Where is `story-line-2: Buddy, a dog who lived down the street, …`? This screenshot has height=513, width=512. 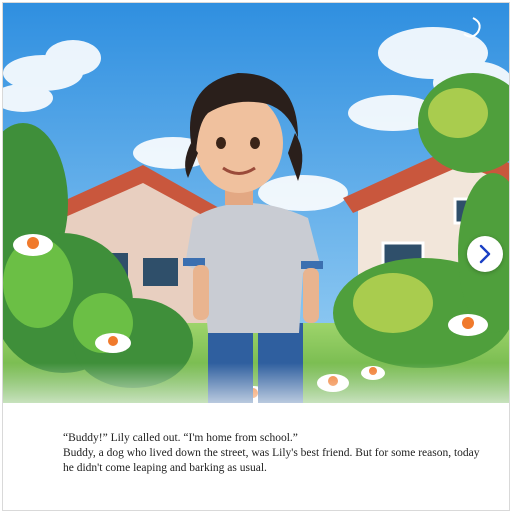 story-line-2: Buddy, a dog who lived down the street, … is located at coordinates (271, 460).